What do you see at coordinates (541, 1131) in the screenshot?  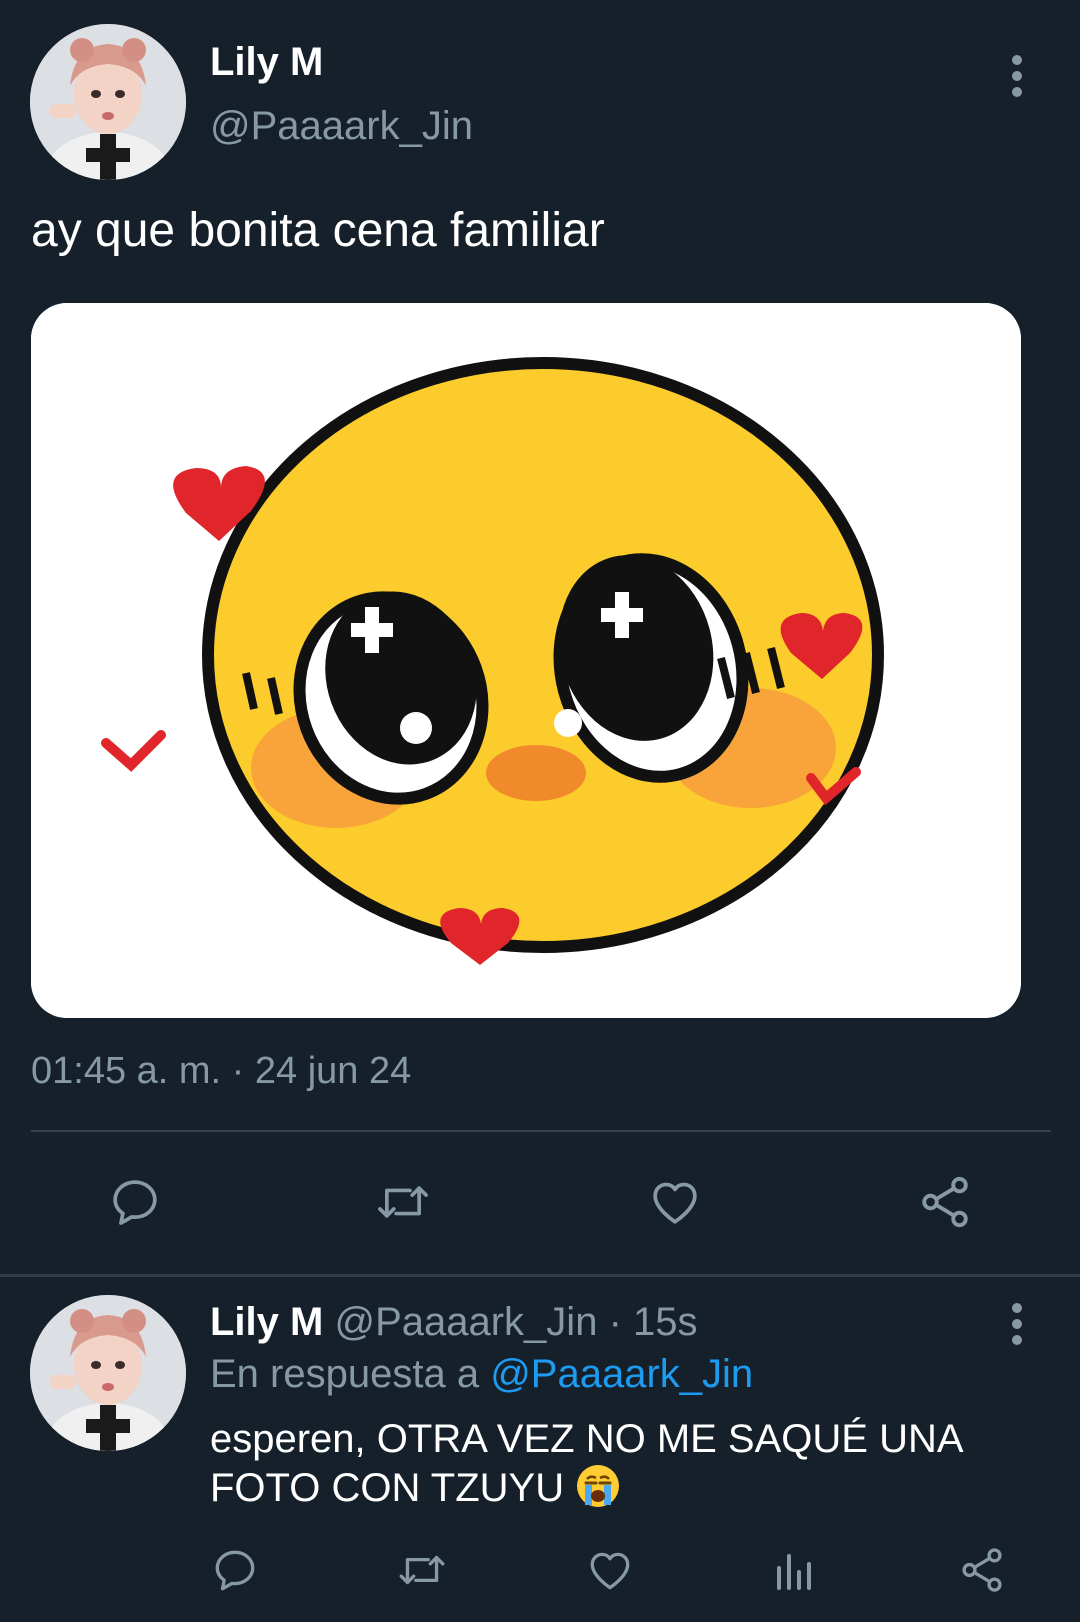 I see `divider` at bounding box center [541, 1131].